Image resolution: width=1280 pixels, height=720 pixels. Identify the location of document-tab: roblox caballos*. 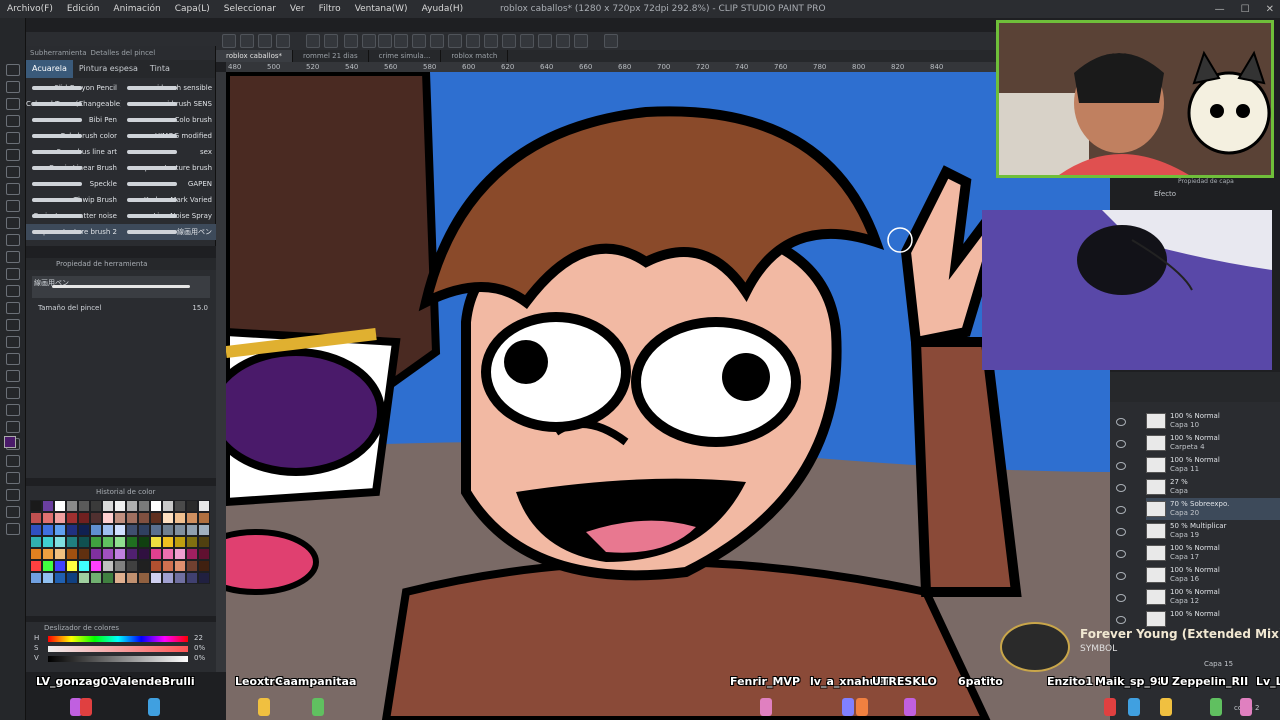
(255, 56).